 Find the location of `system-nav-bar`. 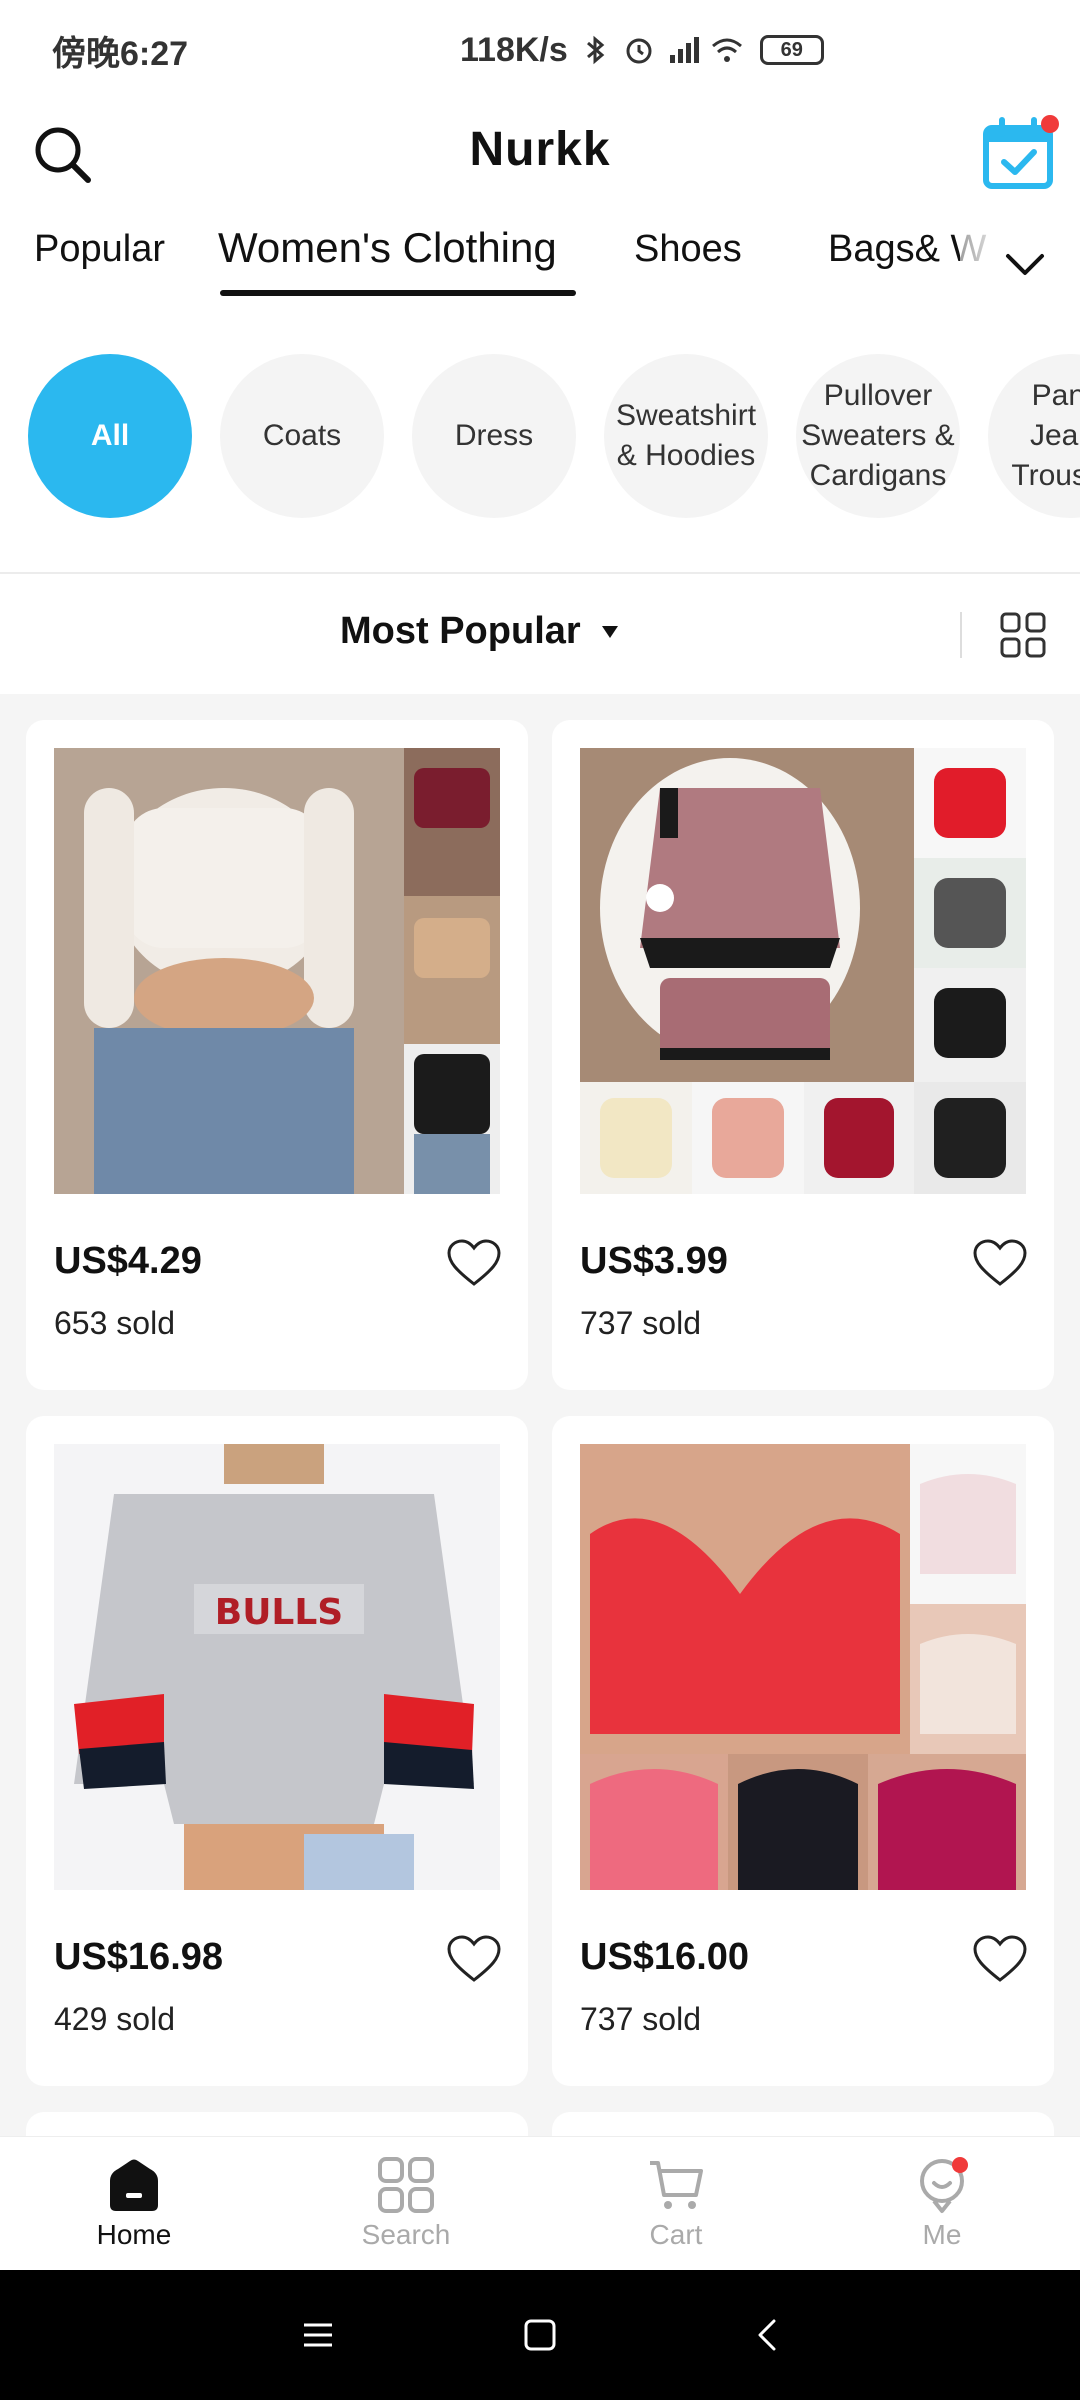

system-nav-bar is located at coordinates (540, 2335).